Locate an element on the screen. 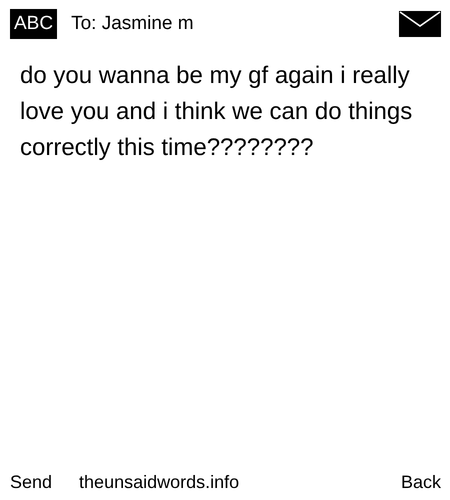 The width and height of the screenshot is (450, 500). input-mode-indicator: ABC is located at coordinates (34, 24).